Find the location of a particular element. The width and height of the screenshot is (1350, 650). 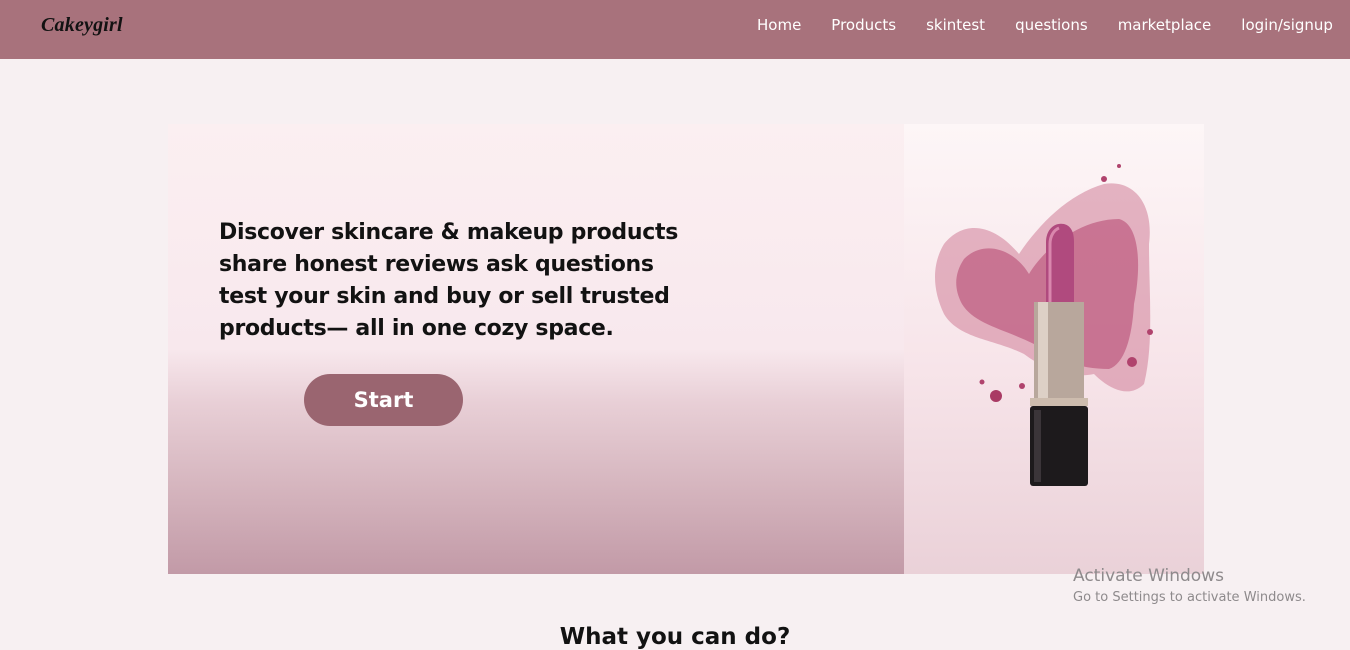

site-logo: Cakeygirl is located at coordinates (82, 25).